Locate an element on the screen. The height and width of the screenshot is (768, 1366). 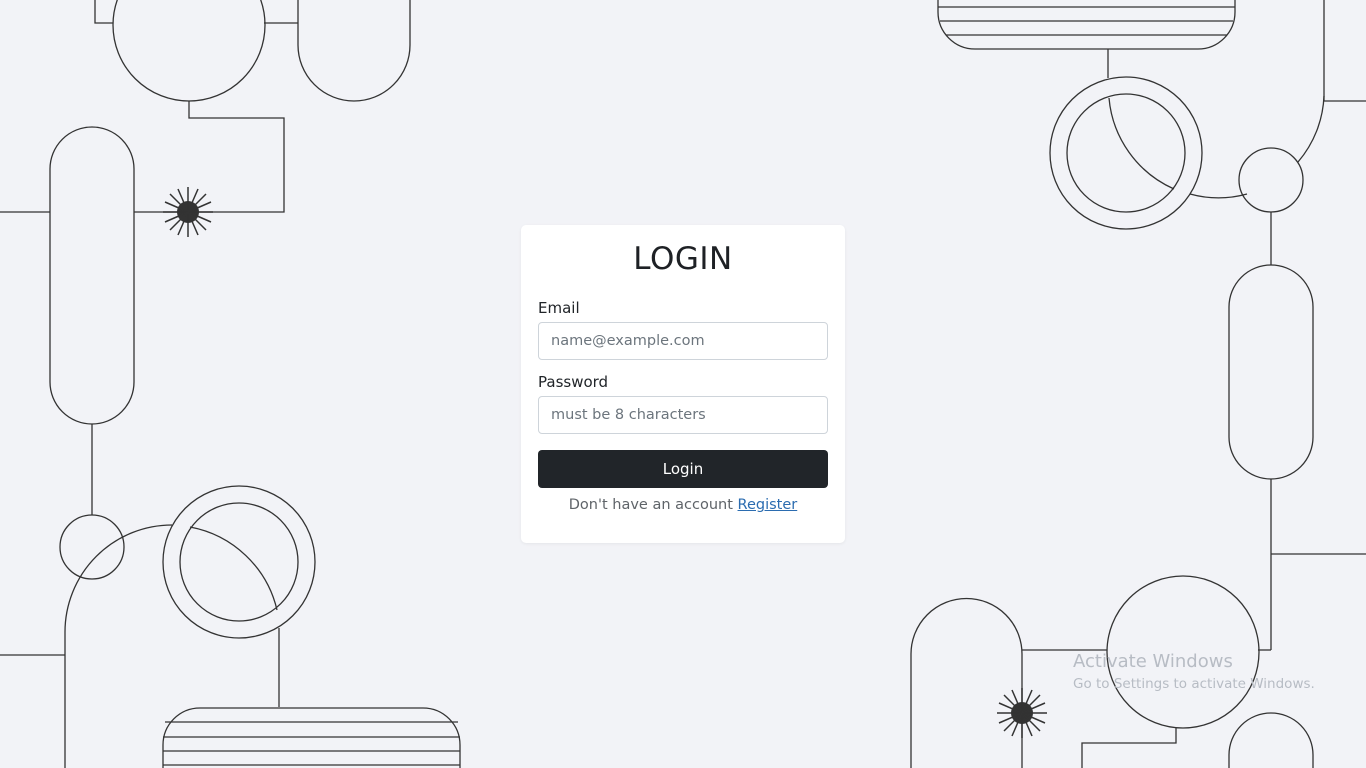
password-label: Password is located at coordinates (573, 382).